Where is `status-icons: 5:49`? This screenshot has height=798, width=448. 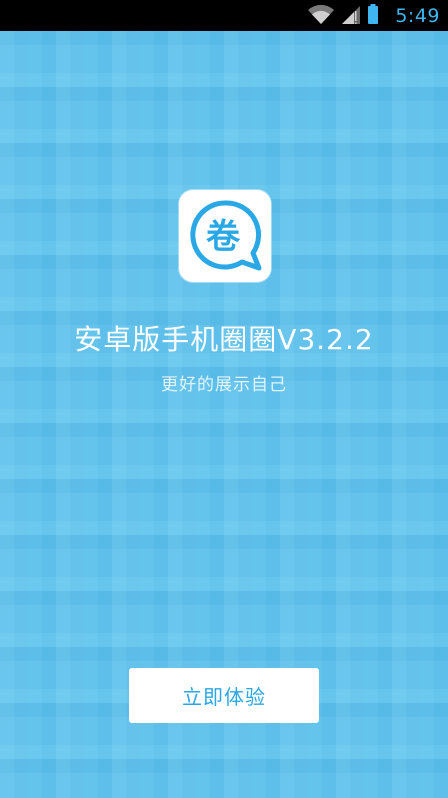 status-icons: 5:49 is located at coordinates (373, 15).